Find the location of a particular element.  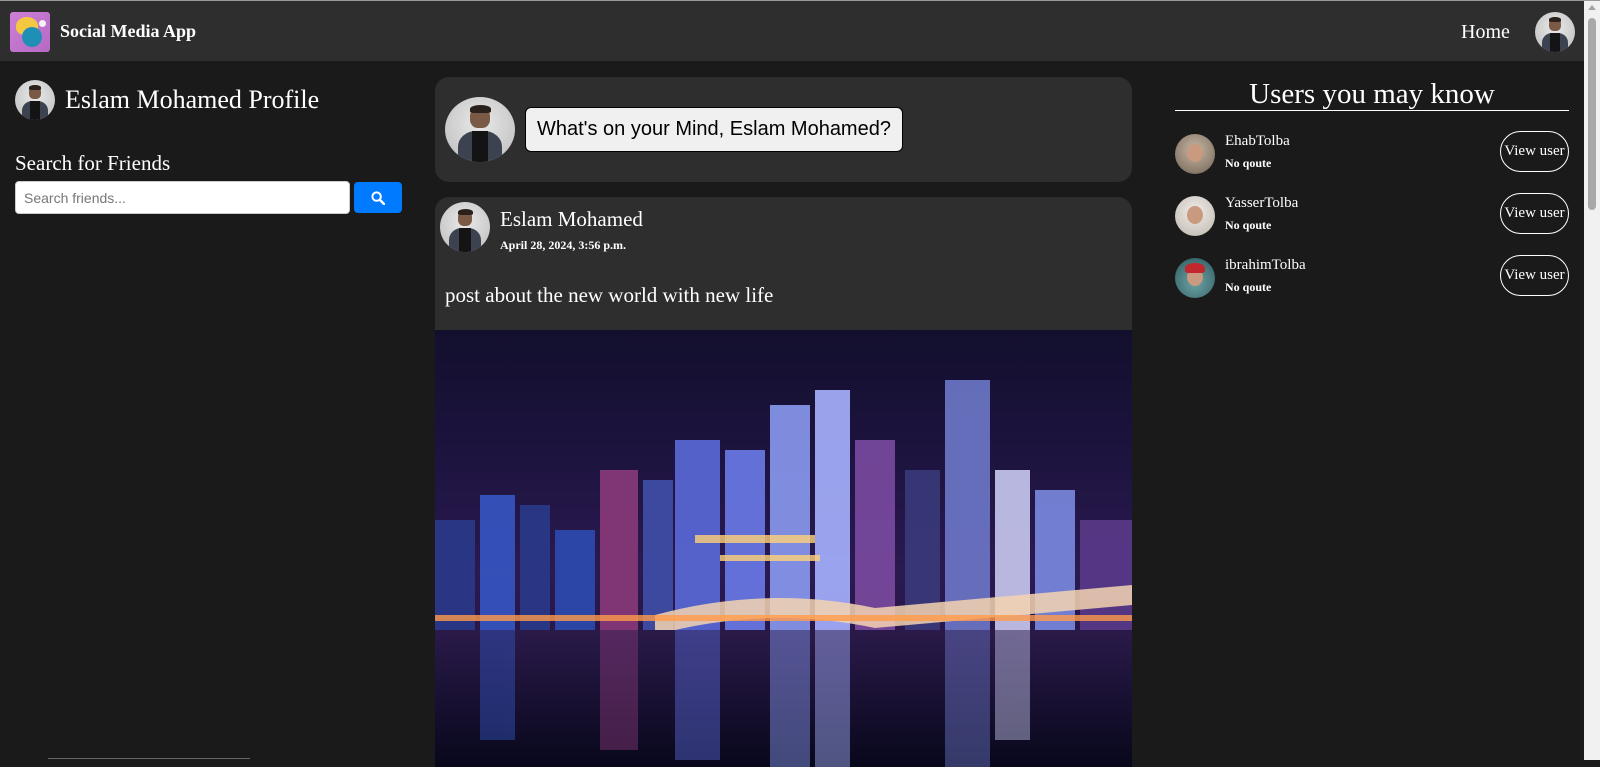

suggested-user-name: ibrahimTolba is located at coordinates (1265, 265).